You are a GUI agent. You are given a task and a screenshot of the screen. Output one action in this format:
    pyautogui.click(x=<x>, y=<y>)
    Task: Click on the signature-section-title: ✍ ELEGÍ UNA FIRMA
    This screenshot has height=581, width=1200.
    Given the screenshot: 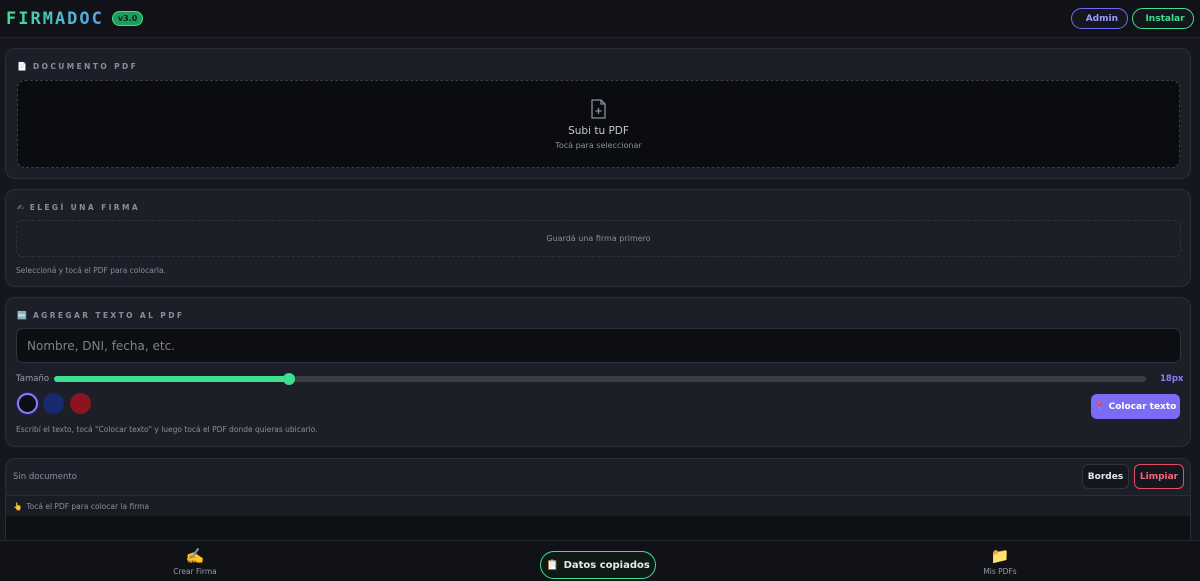 What is the action you would take?
    pyautogui.click(x=78, y=207)
    